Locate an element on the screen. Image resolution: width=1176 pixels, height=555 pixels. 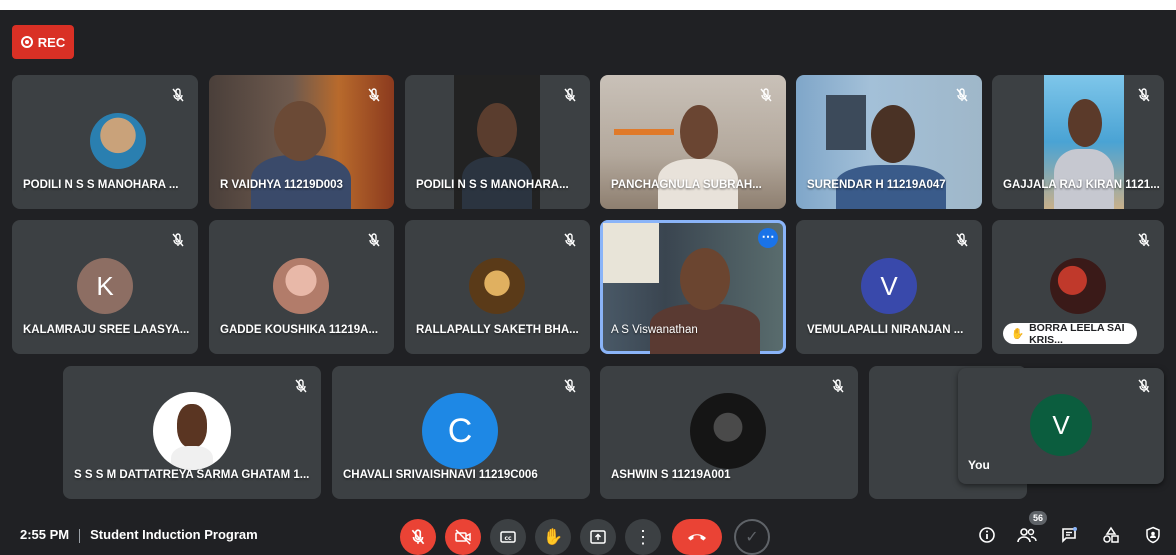
camera-off-icon is located at coordinates (463, 537).